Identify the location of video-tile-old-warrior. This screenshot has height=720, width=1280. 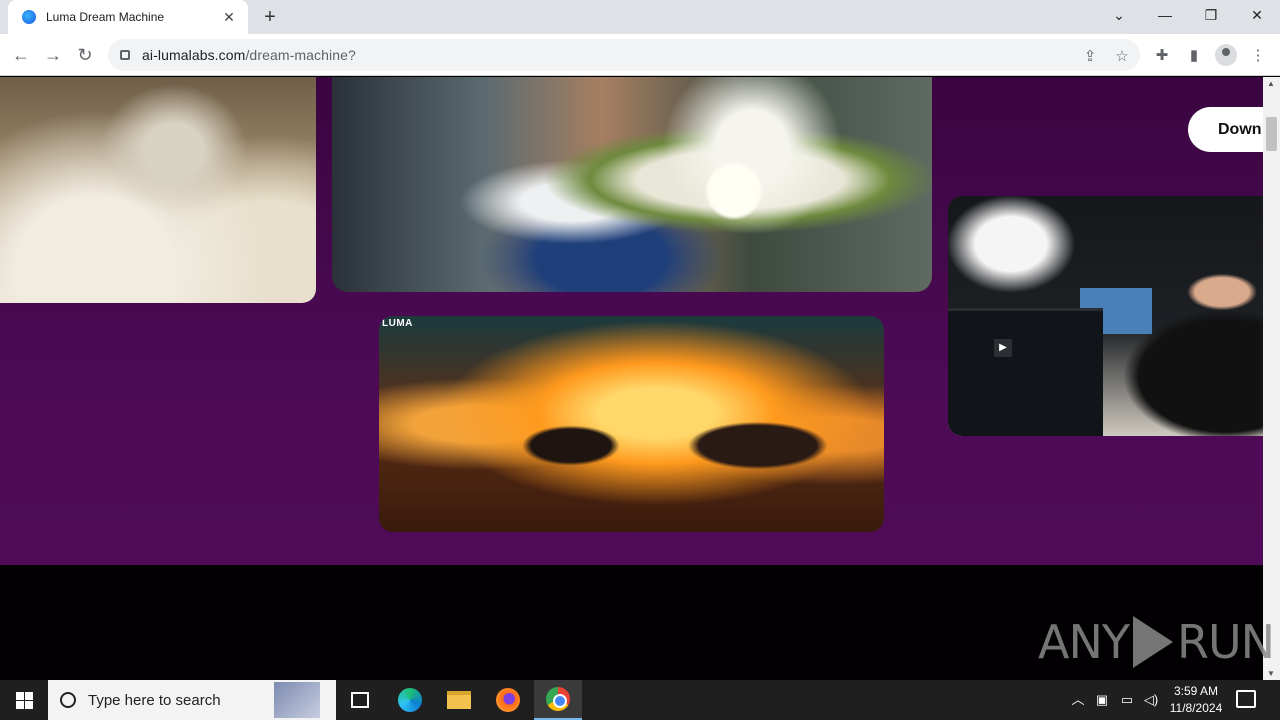
(158, 190).